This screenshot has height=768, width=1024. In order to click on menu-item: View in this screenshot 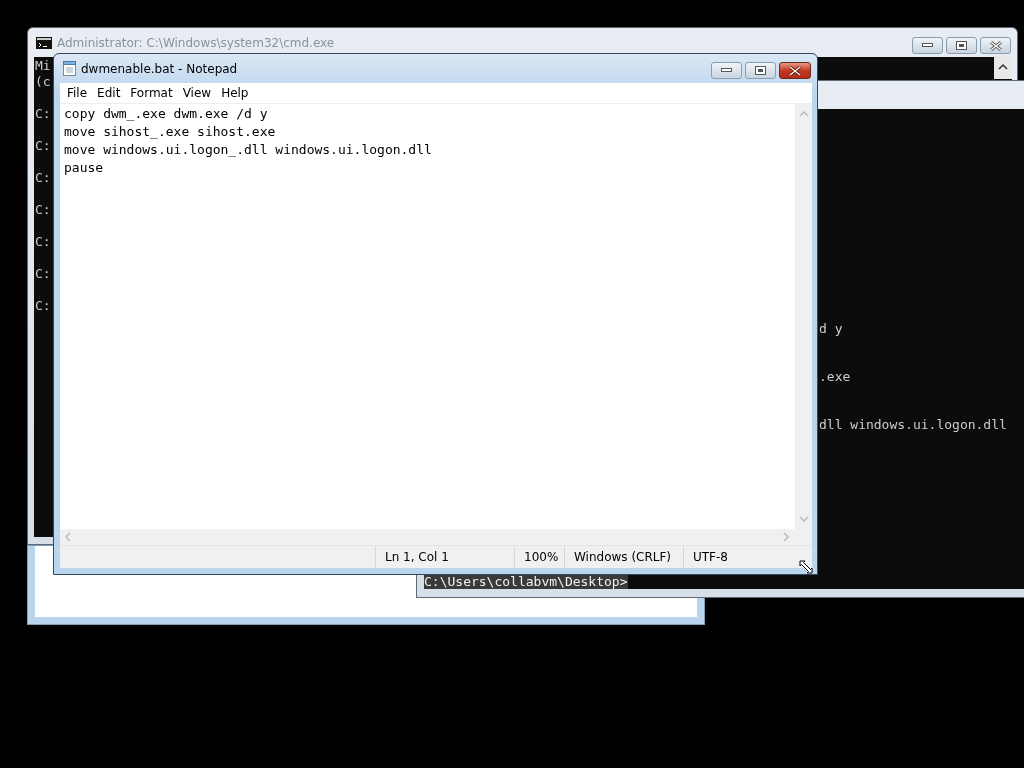, I will do `click(197, 93)`.